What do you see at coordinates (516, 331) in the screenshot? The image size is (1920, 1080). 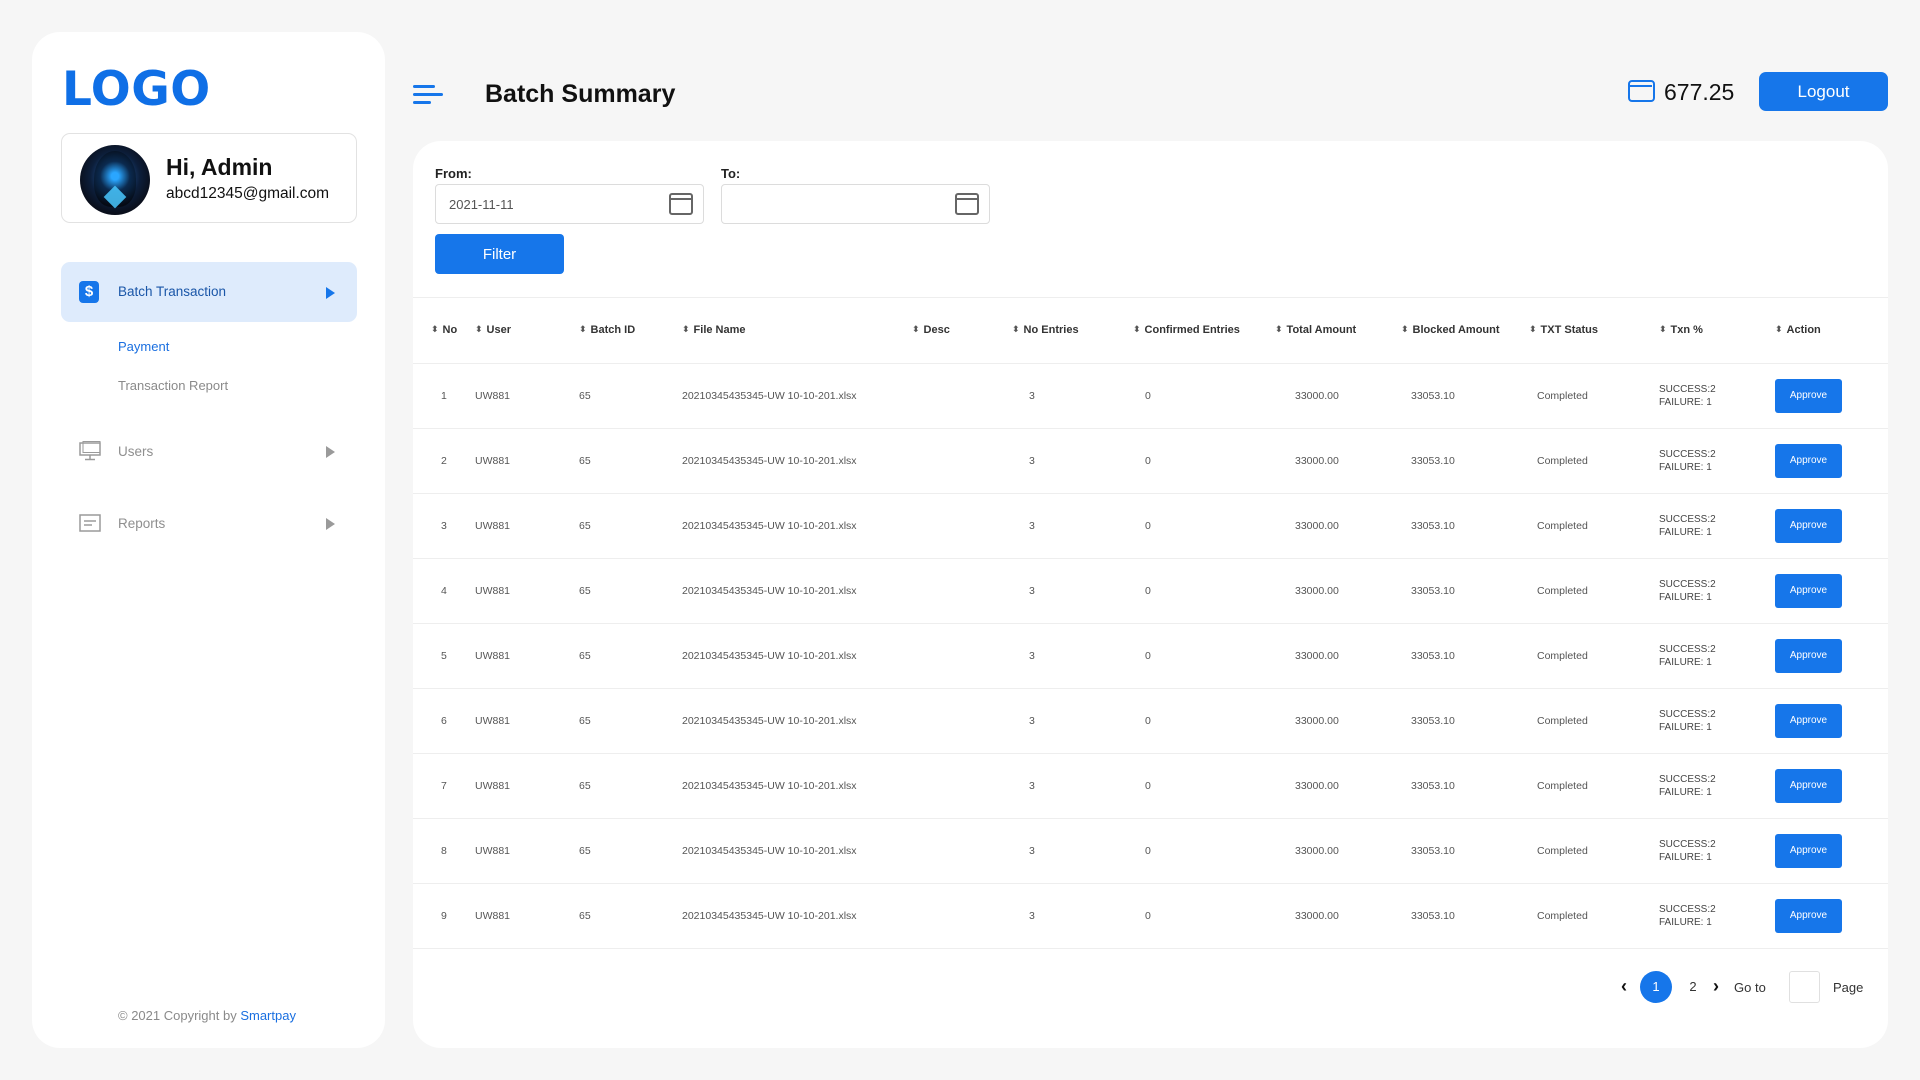 I see `column-header: ⬍ User` at bounding box center [516, 331].